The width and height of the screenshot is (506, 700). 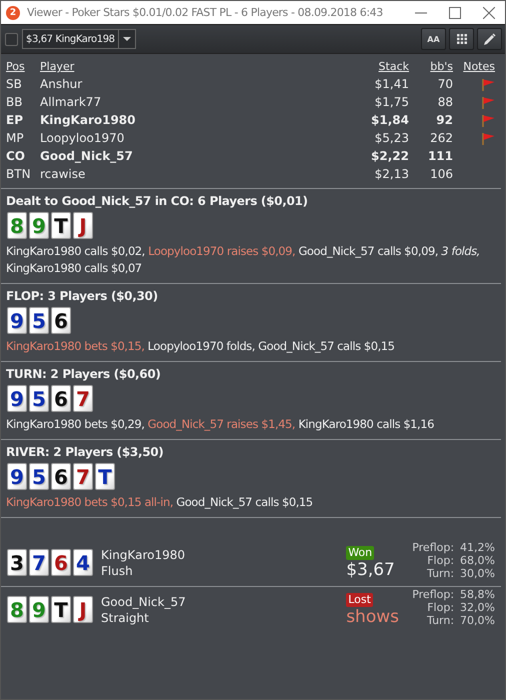 I want to click on stack-cell-text: $1,41, so click(x=391, y=84).